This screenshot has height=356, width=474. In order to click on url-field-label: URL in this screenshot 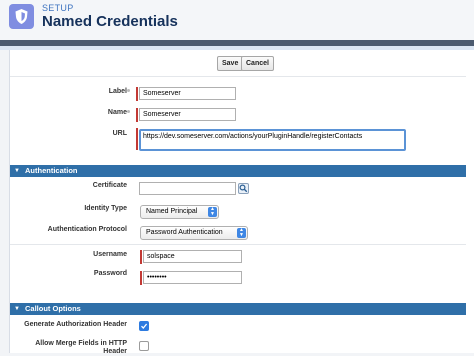, I will do `click(119, 133)`.